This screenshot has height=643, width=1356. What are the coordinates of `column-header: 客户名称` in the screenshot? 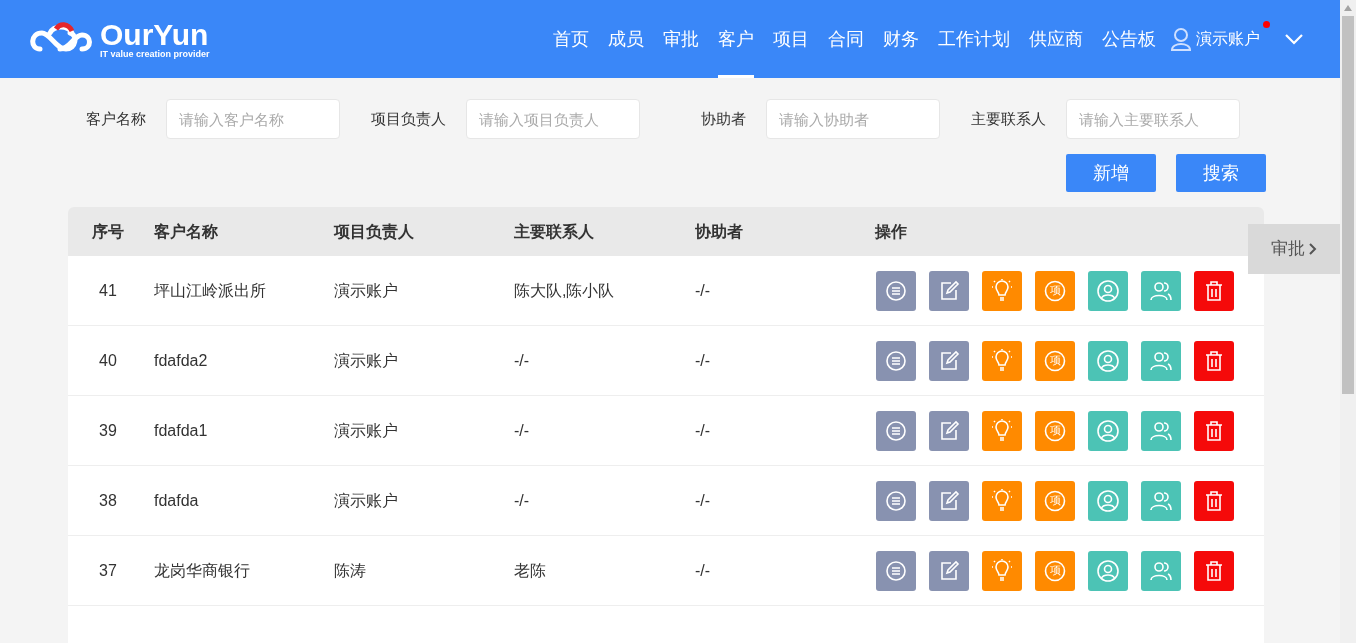 It's located at (186, 231).